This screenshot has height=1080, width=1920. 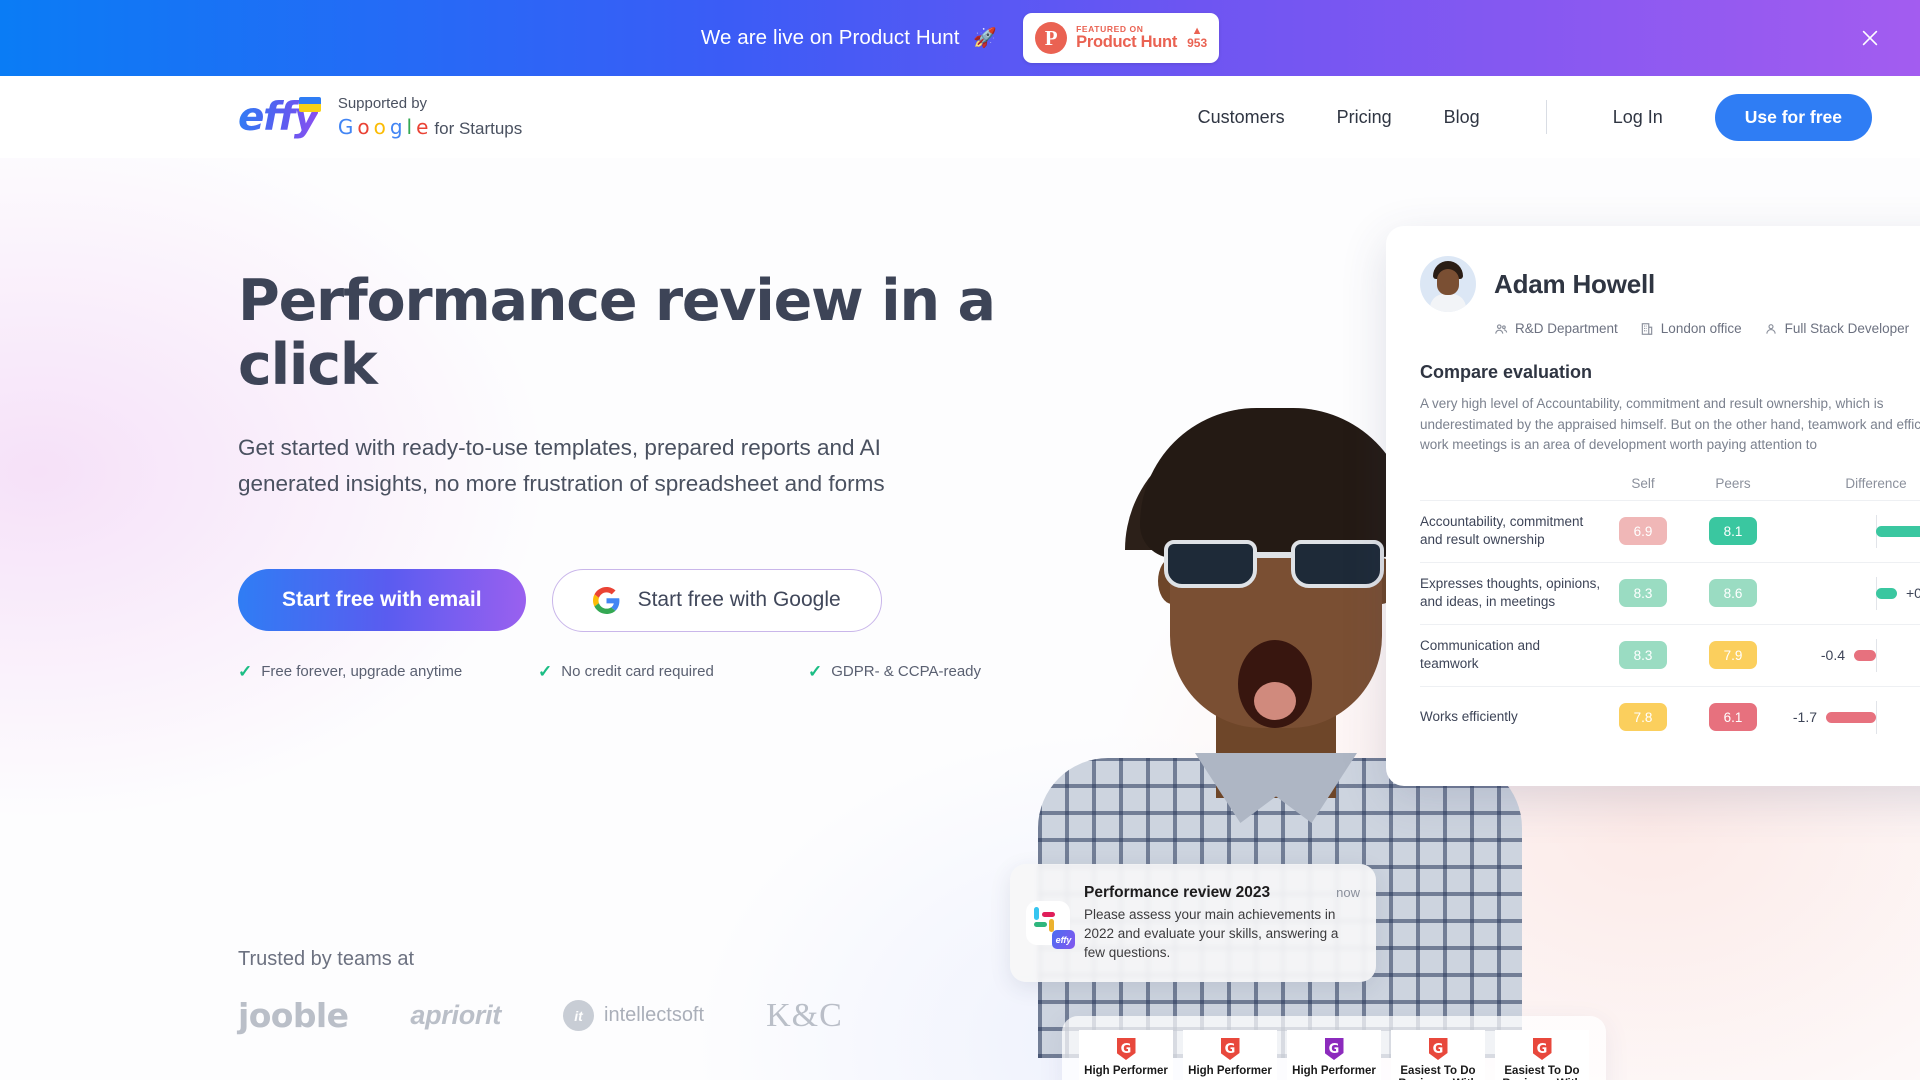 I want to click on feature-item-no-credit-card: ✓ No credit card required, so click(x=673, y=672).